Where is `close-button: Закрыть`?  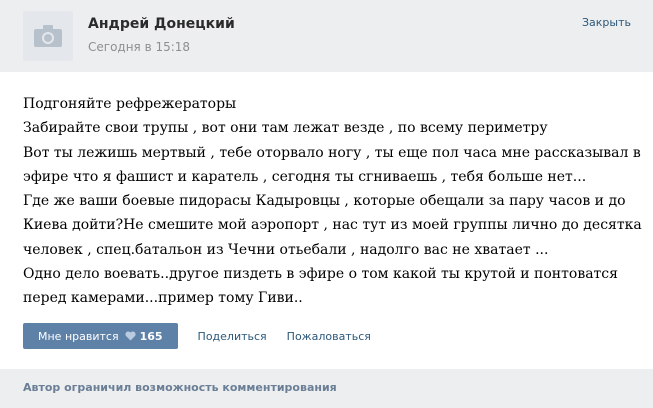
close-button: Закрыть is located at coordinates (606, 22).